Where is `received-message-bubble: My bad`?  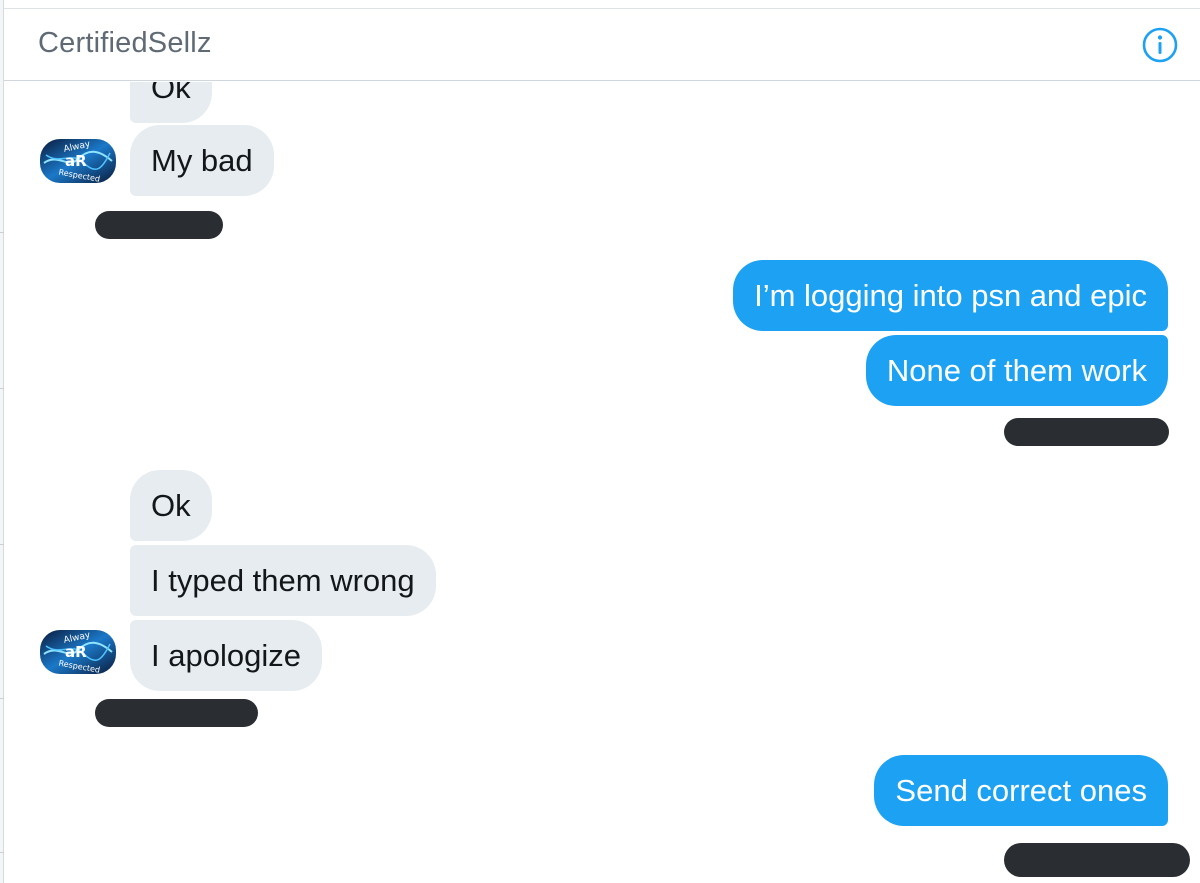 received-message-bubble: My bad is located at coordinates (202, 160).